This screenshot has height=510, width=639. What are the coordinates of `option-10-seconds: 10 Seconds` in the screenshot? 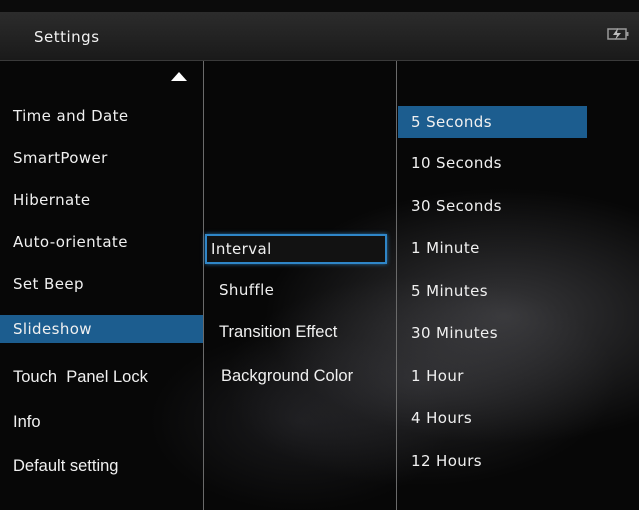 It's located at (504, 163).